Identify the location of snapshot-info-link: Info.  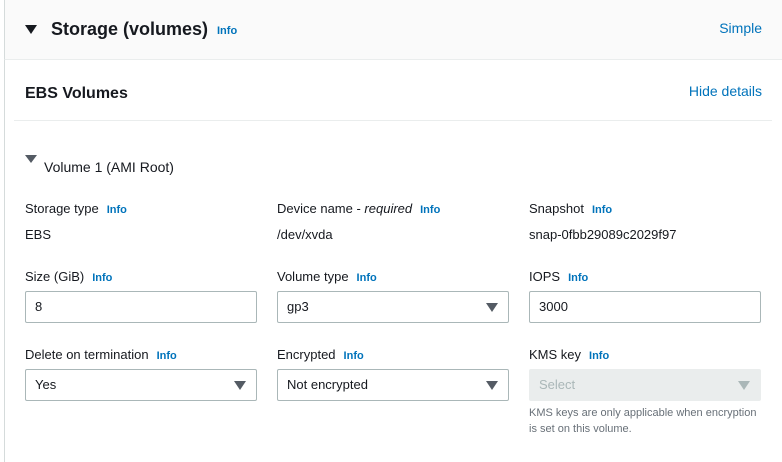
(602, 210).